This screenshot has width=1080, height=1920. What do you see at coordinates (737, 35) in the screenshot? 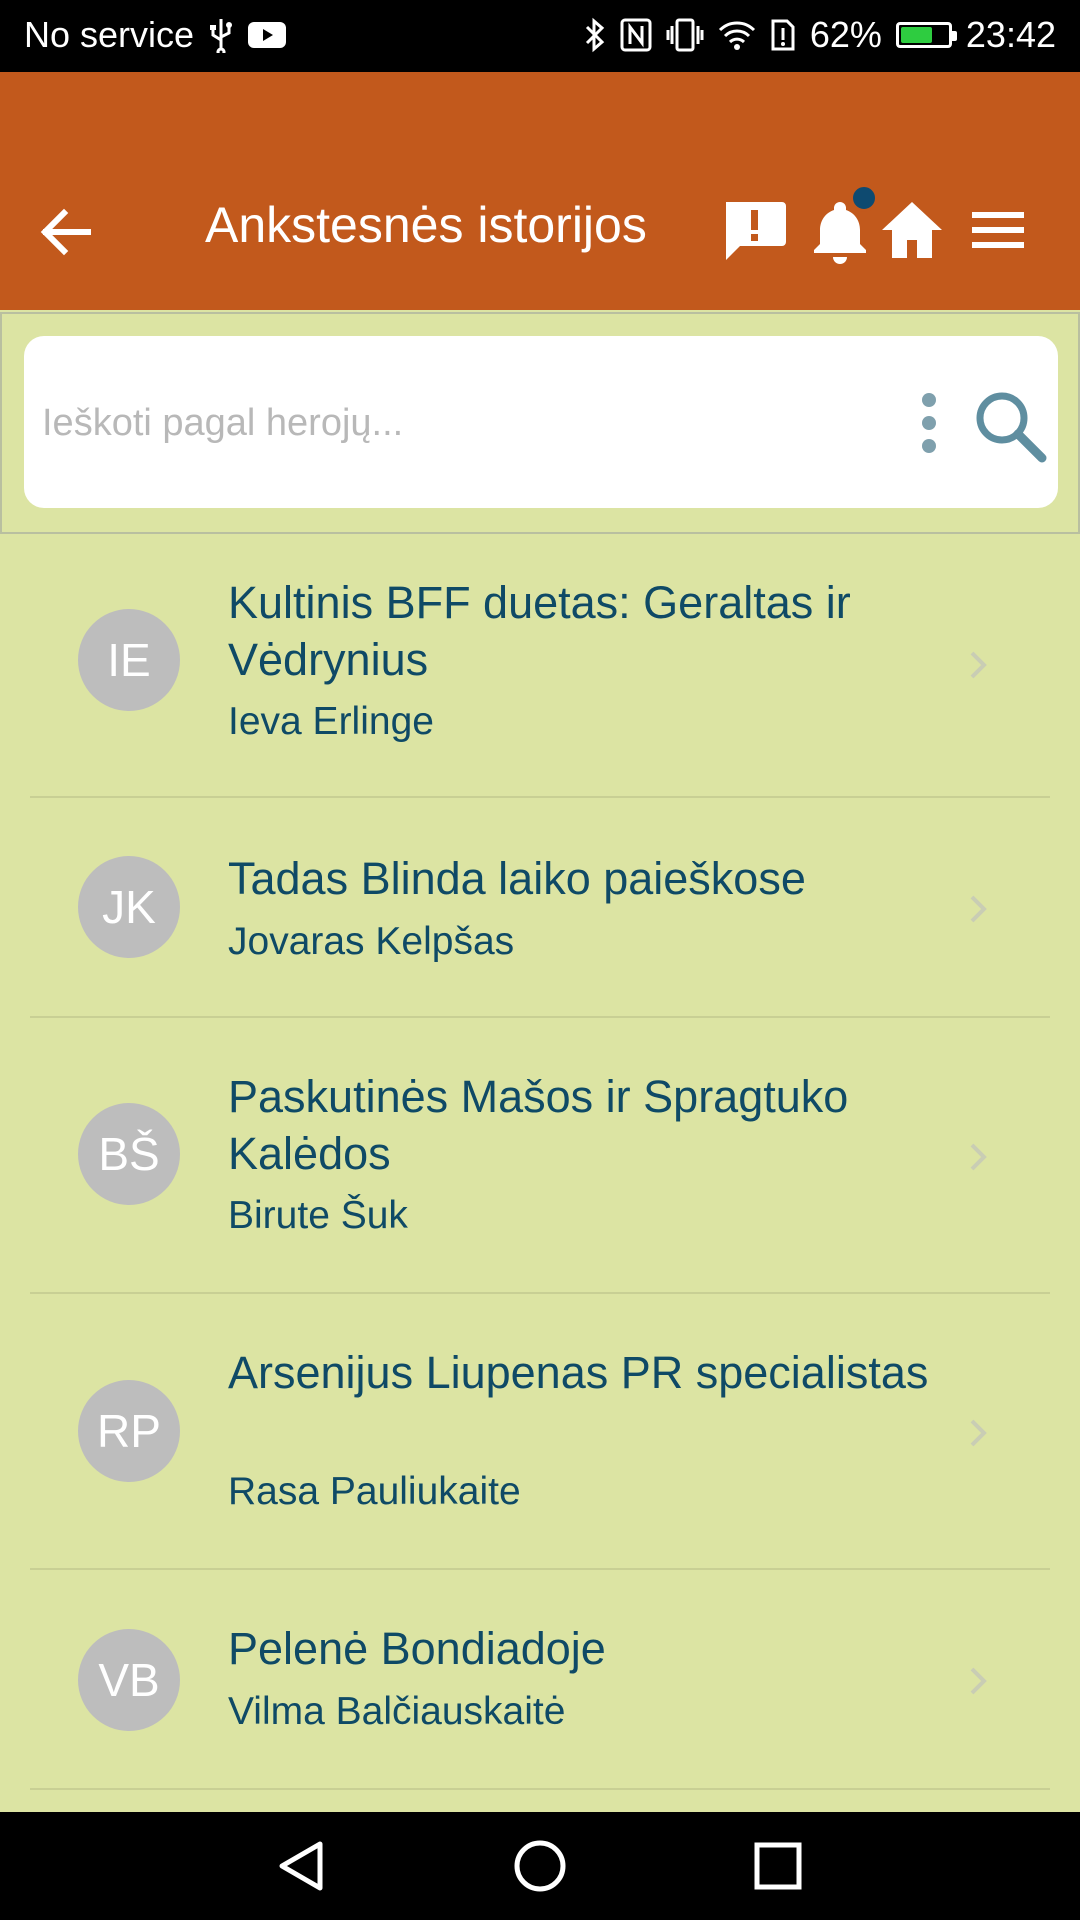
I see `wifi-icon` at bounding box center [737, 35].